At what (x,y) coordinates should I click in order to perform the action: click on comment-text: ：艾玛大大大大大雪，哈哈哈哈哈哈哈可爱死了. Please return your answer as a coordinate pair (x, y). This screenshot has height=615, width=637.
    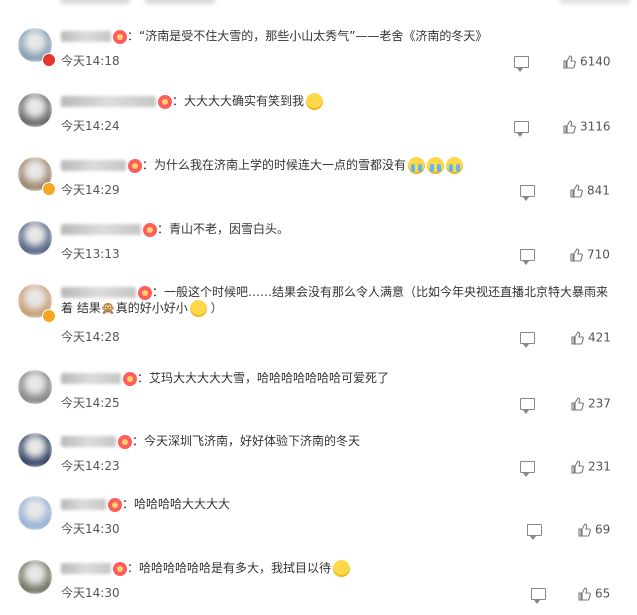
    Looking at the image, I should click on (263, 378).